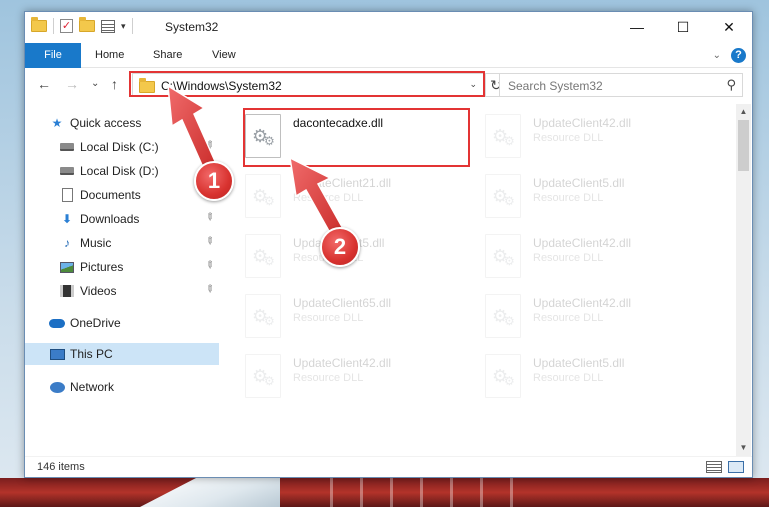 The height and width of the screenshot is (507, 769). Describe the element at coordinates (340, 247) in the screenshot. I see `step-2-badge: 2` at that location.